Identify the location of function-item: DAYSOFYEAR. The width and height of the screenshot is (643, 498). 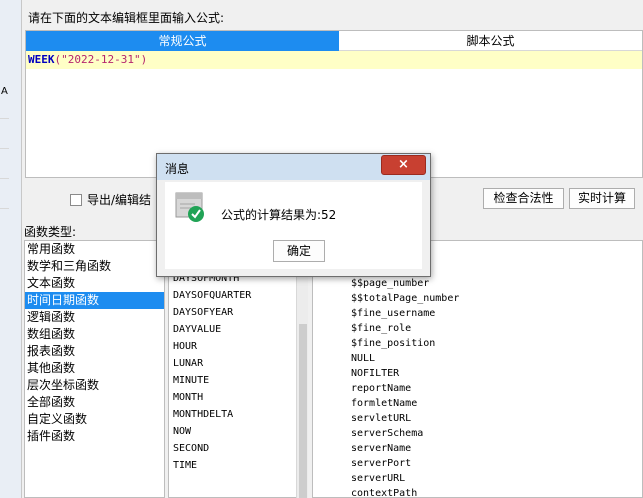
(202, 312).